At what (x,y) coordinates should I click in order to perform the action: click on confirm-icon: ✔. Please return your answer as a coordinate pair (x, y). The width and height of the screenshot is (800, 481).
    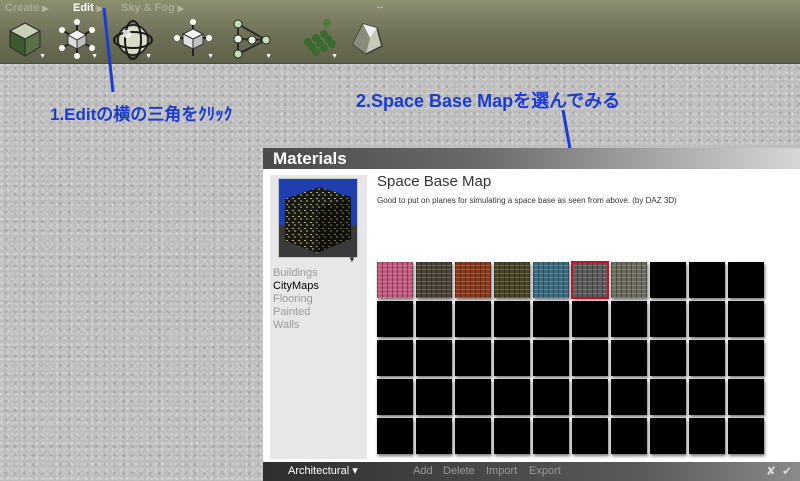
    Looking at the image, I should click on (787, 471).